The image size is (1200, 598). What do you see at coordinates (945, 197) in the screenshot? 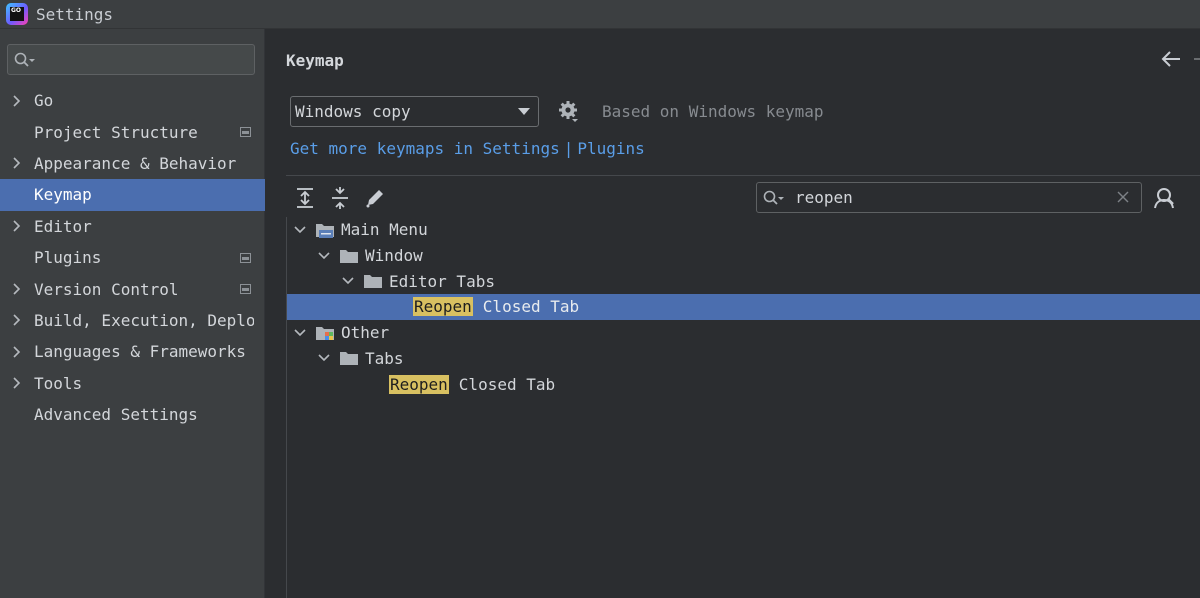
I see `tree-search-input` at bounding box center [945, 197].